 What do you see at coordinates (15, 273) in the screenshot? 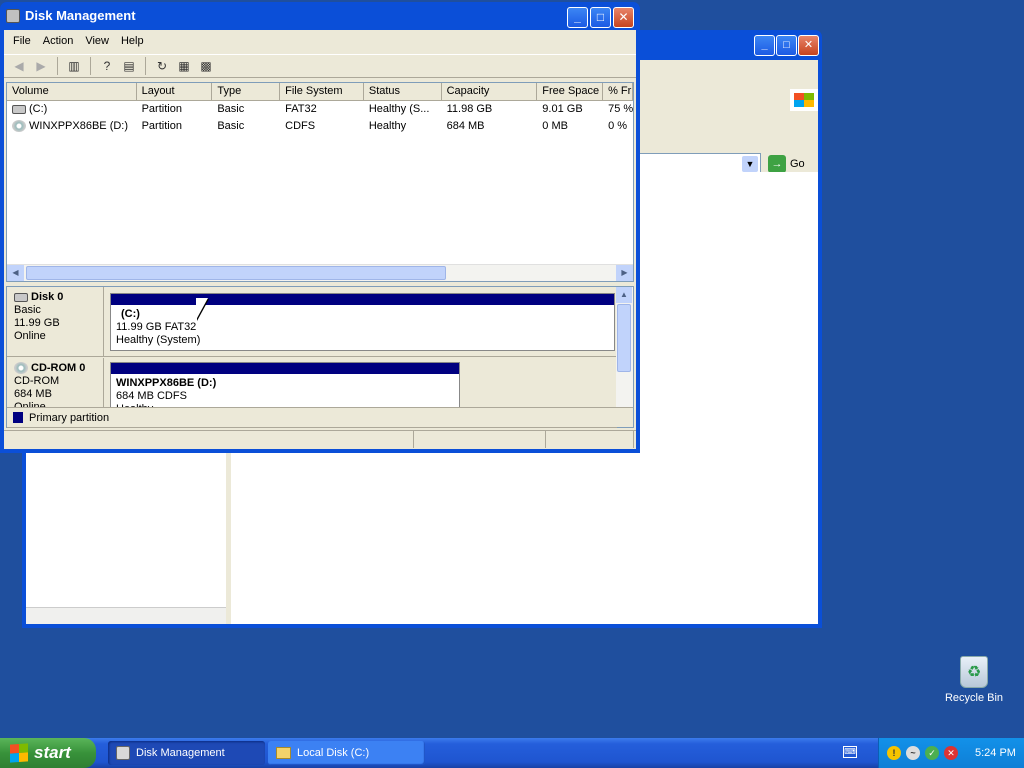
I see `scroll-left-icon: ◀` at bounding box center [15, 273].